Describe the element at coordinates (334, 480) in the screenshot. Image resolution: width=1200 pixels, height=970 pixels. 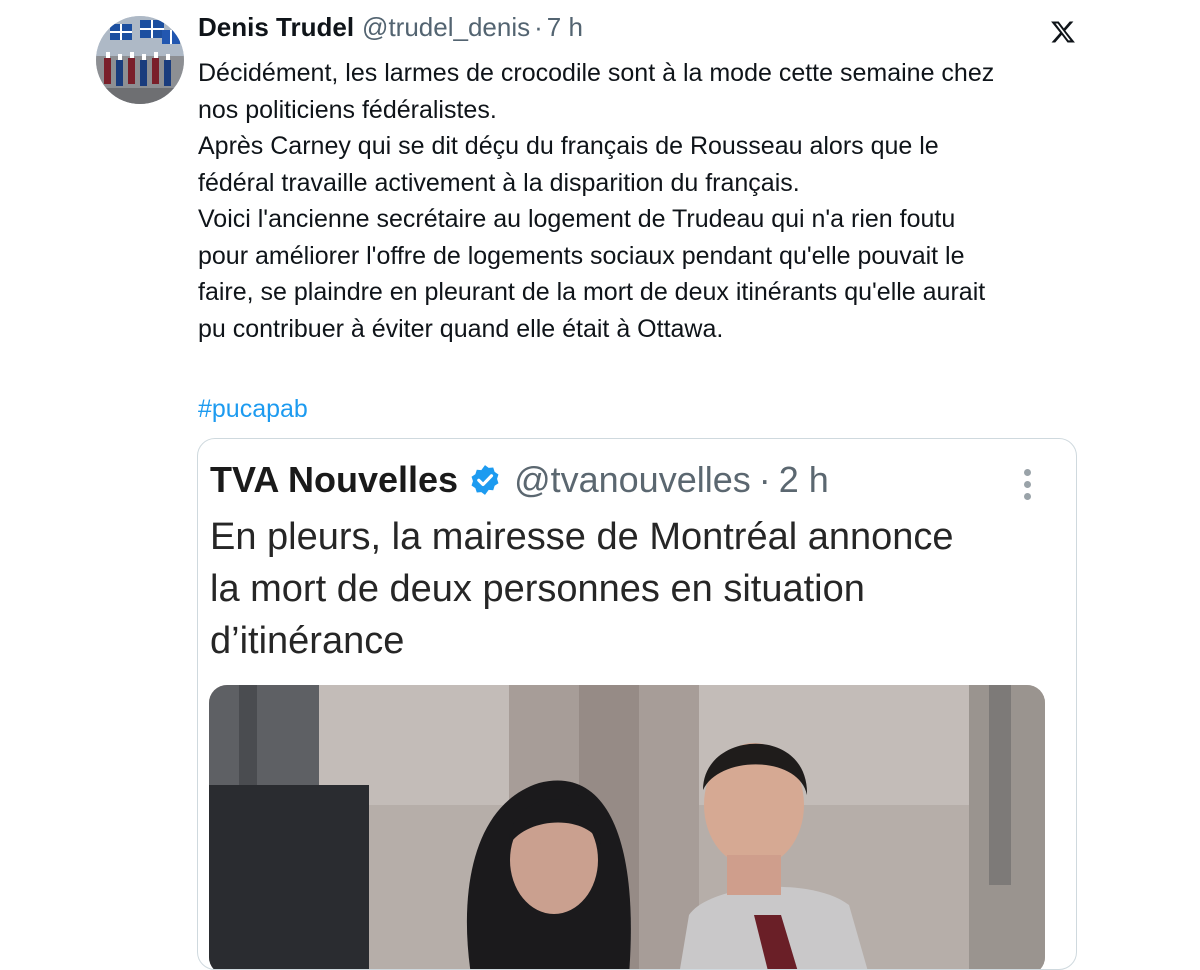
I see `quoted-display-name: TVA Nouvelles` at that location.